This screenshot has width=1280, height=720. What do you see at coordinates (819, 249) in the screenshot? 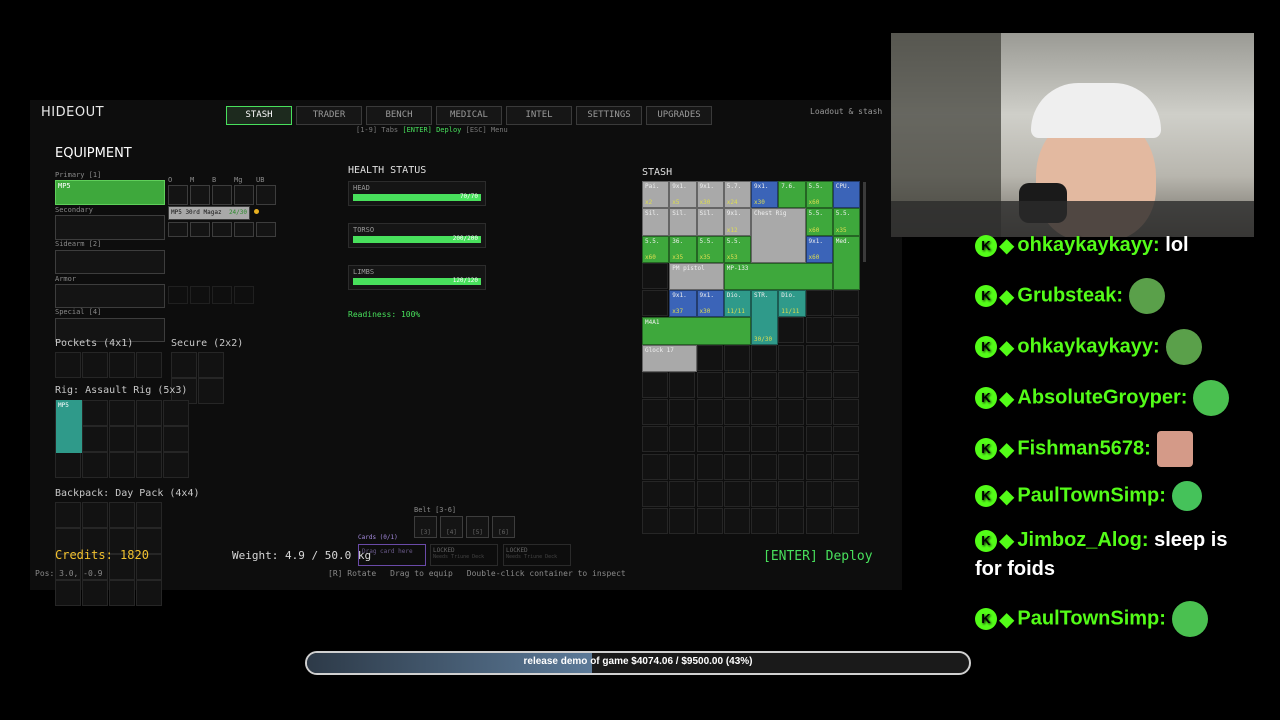
I see `stash-item: 9x1. x60` at bounding box center [819, 249].